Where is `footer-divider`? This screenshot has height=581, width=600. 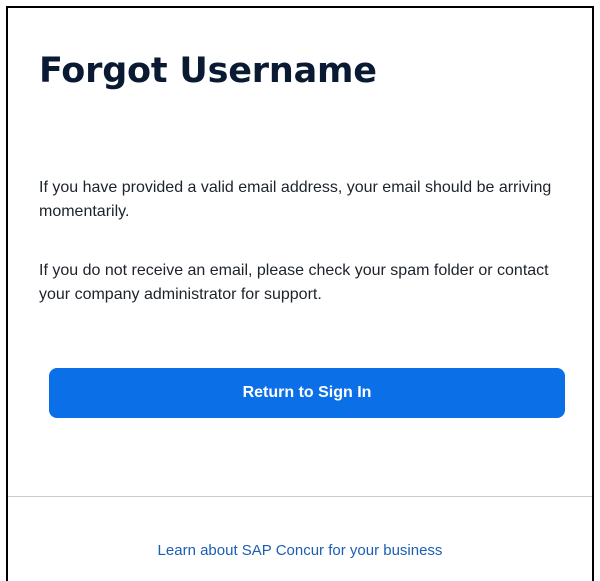
footer-divider is located at coordinates (300, 496).